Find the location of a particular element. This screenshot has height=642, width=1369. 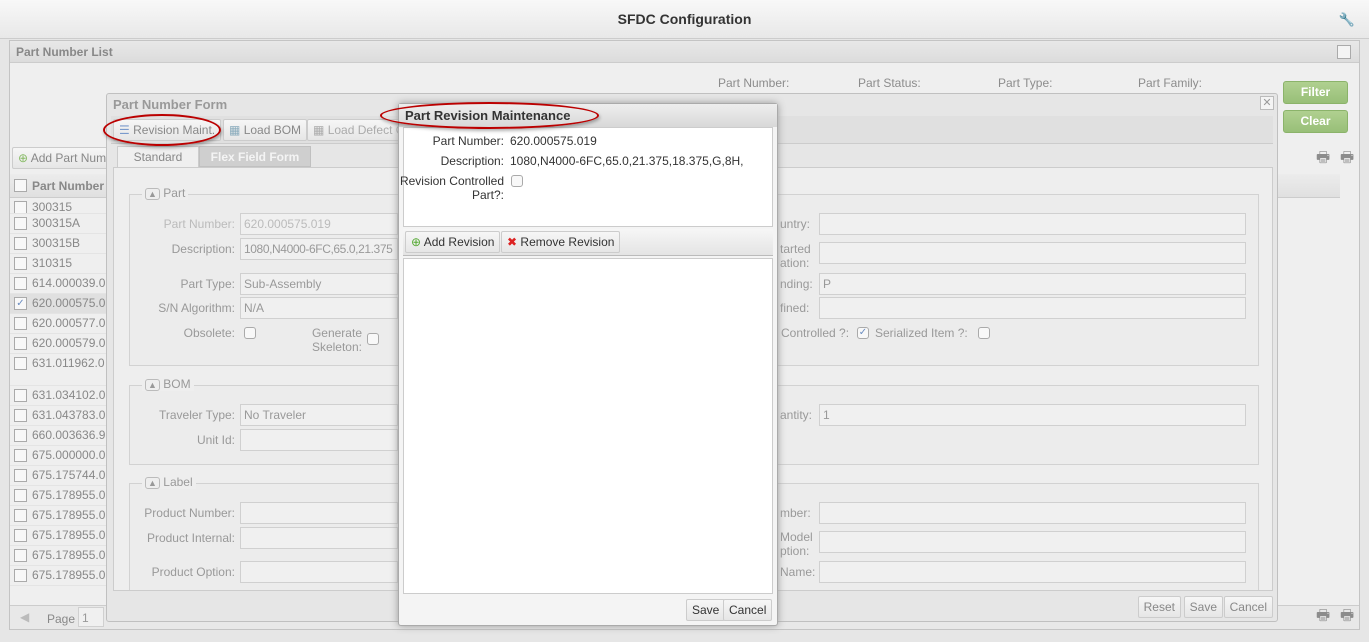

part-number-cell: 614.000039.0 is located at coordinates (69, 283).